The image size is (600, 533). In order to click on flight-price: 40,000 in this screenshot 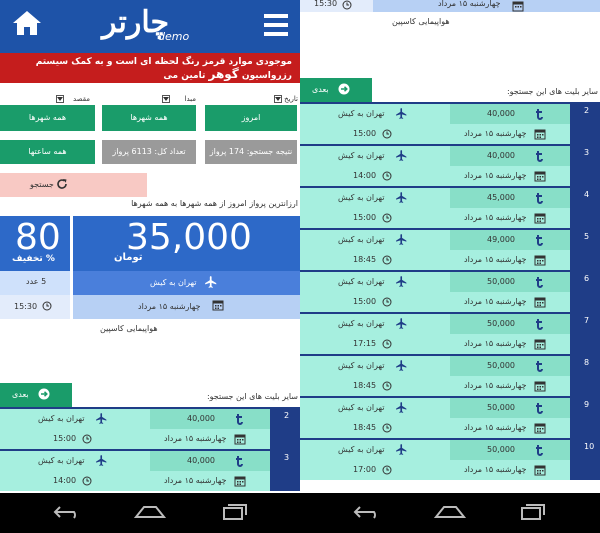, I will do `click(201, 418)`.